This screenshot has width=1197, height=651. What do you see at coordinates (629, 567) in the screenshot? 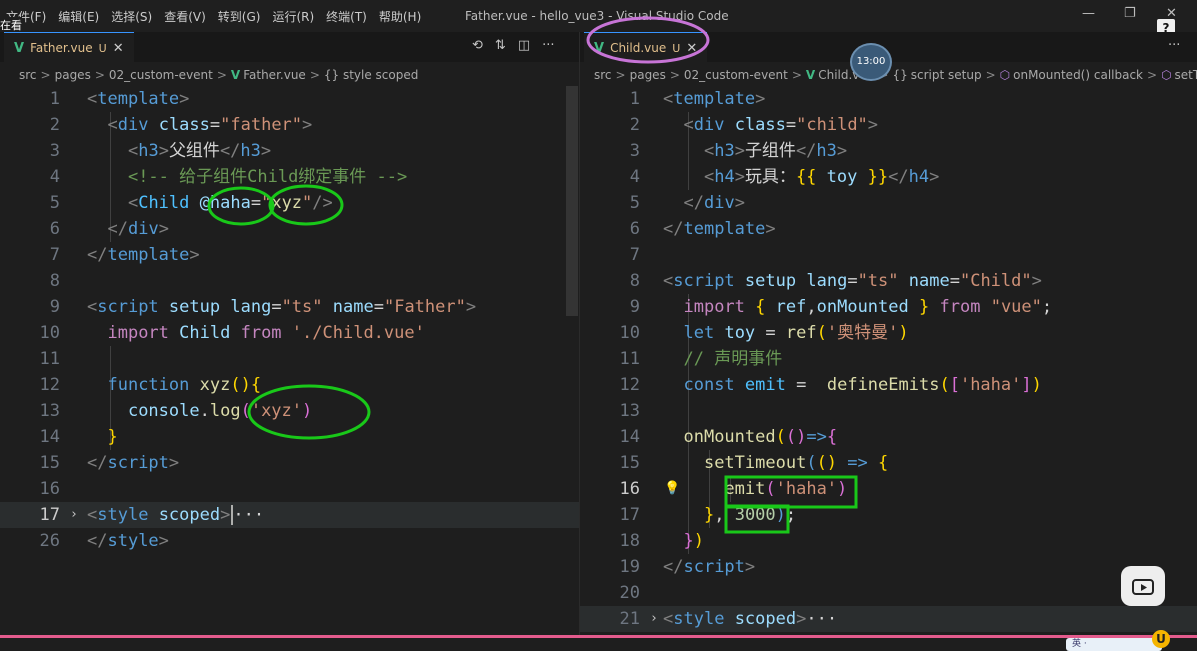
I see `line-number: 19` at bounding box center [629, 567].